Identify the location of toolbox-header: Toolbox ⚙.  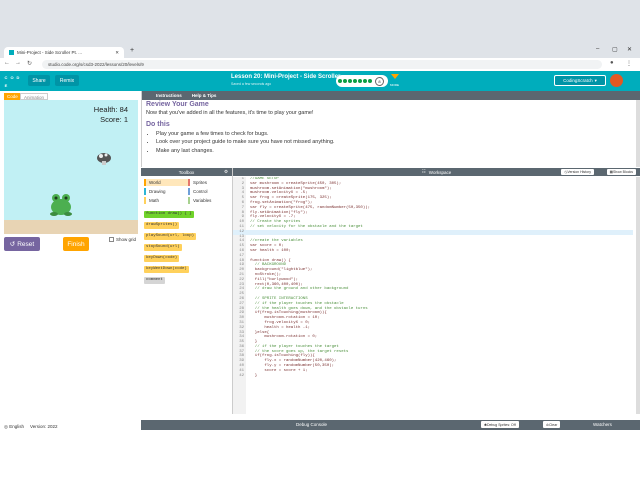
(186, 172).